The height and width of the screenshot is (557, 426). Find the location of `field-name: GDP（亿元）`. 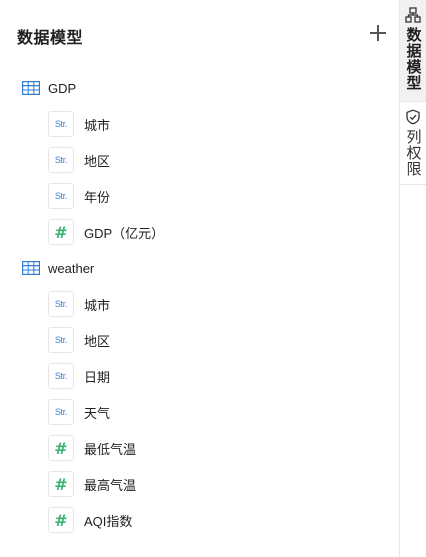

field-name: GDP（亿元） is located at coordinates (124, 233).